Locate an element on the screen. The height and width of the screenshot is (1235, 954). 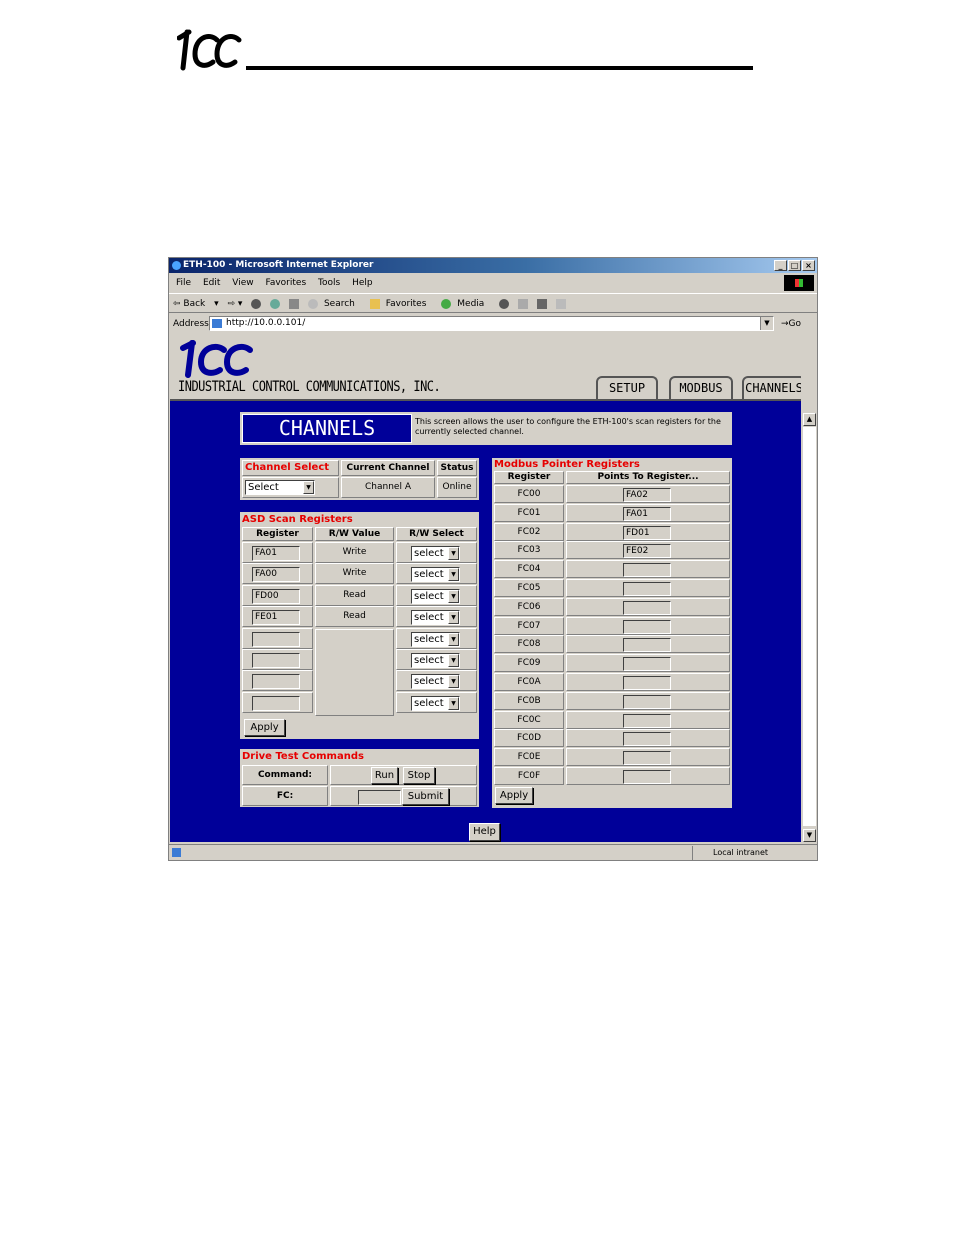
asd-header-rw-value: R/W Value is located at coordinates (354, 534).